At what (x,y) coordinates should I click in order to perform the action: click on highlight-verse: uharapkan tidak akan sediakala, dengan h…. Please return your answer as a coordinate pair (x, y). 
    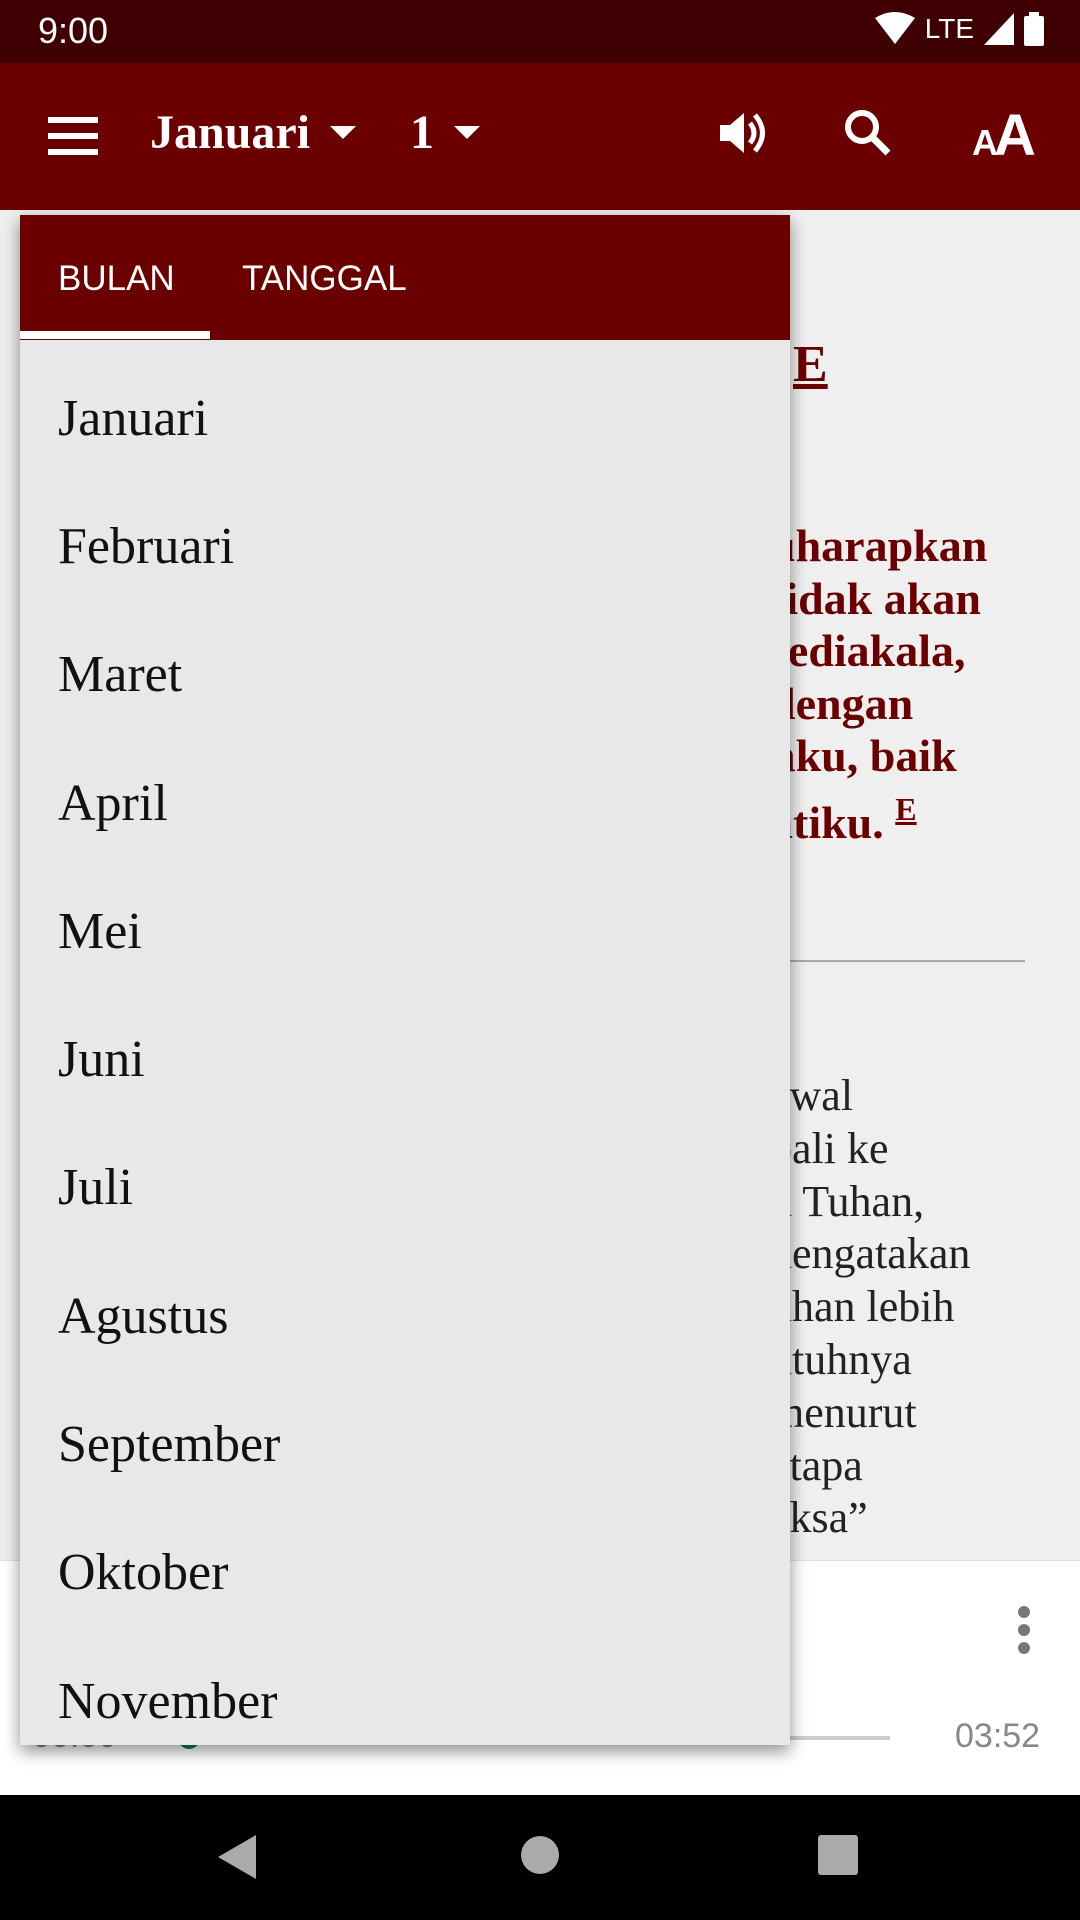
    Looking at the image, I should click on (878, 684).